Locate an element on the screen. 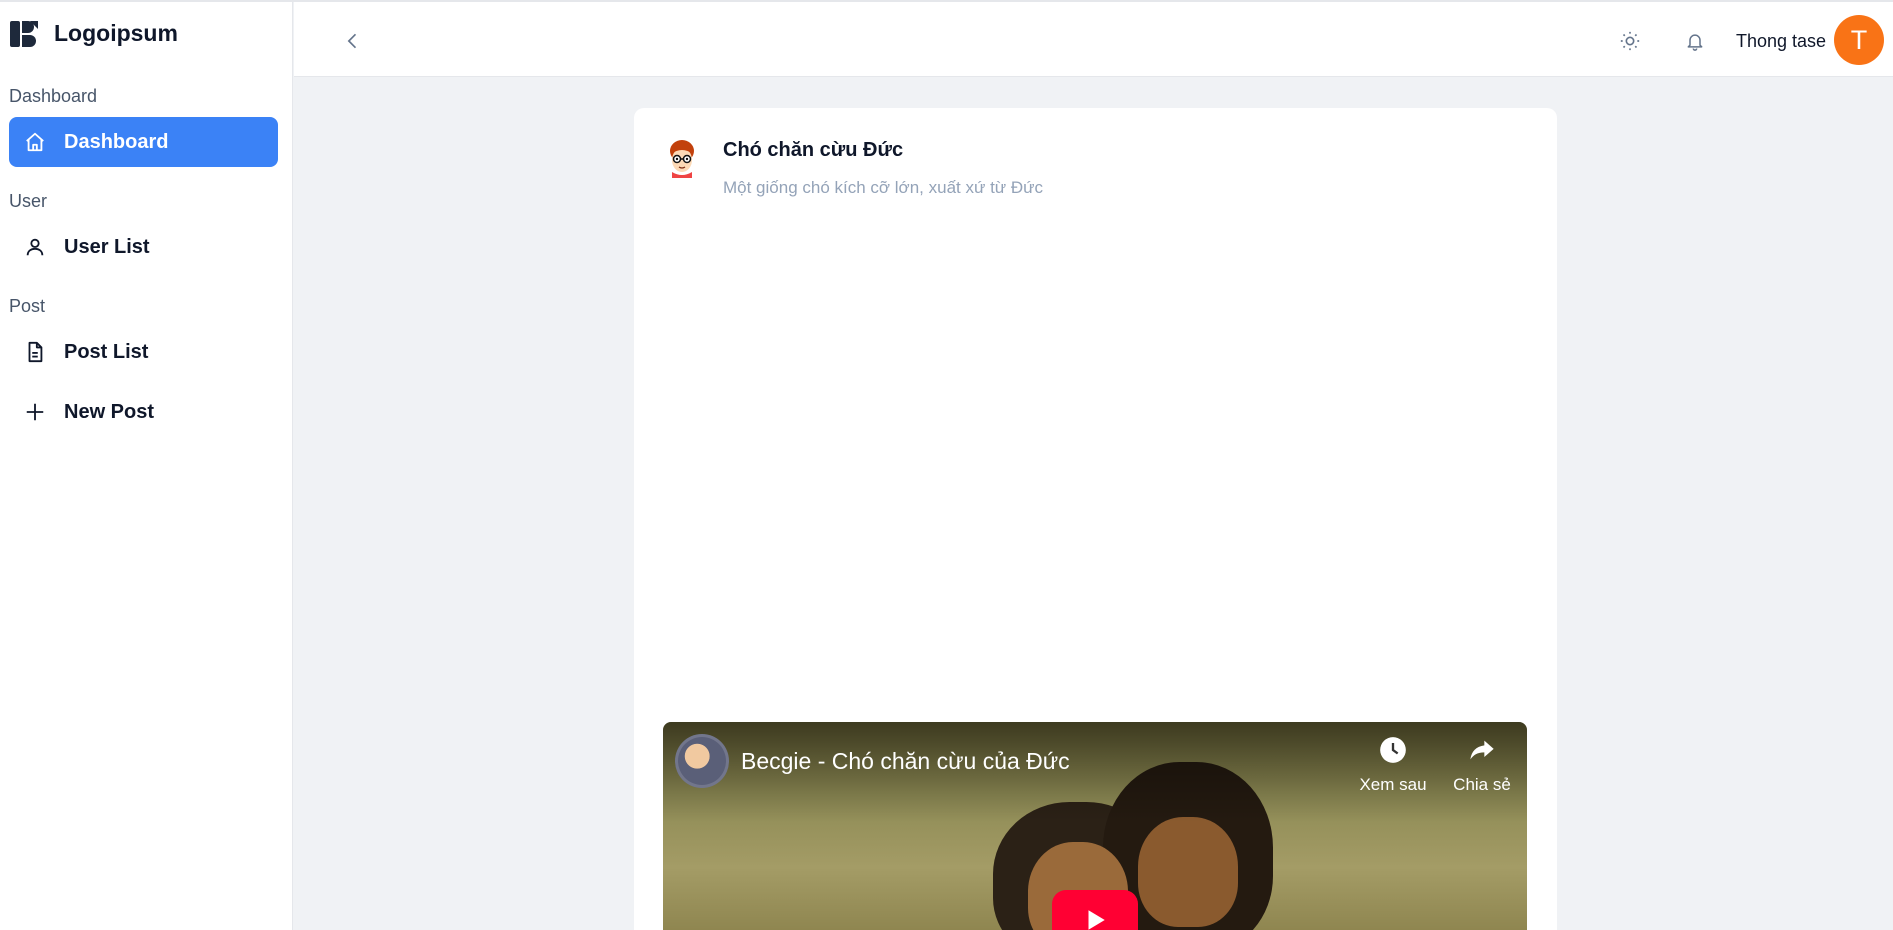  brand-name: Logoipsum is located at coordinates (116, 33).